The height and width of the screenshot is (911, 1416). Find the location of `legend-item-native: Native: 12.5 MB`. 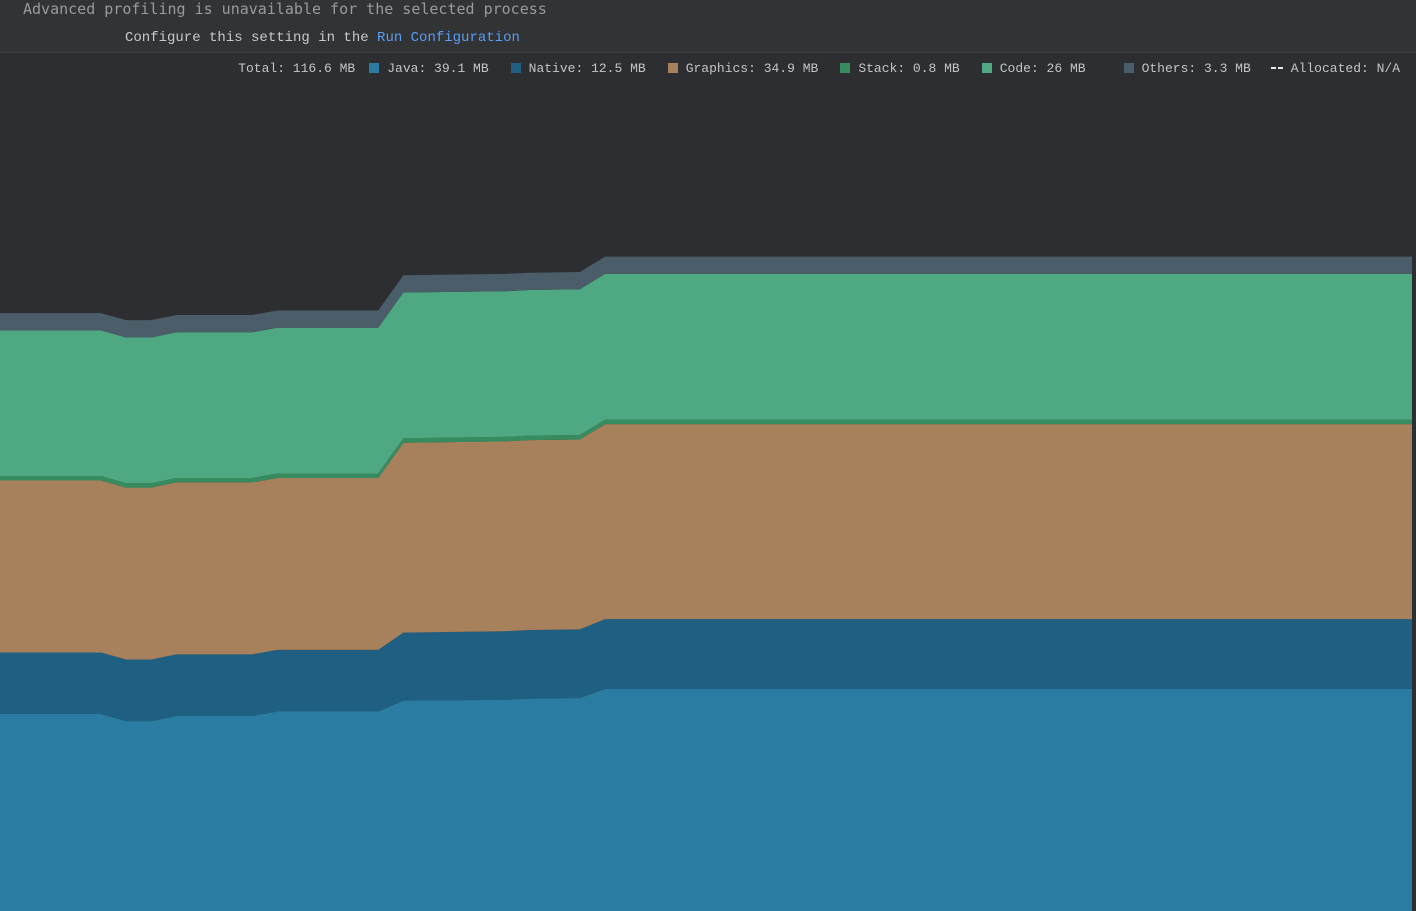

legend-item-native: Native: 12.5 MB is located at coordinates (578, 68).